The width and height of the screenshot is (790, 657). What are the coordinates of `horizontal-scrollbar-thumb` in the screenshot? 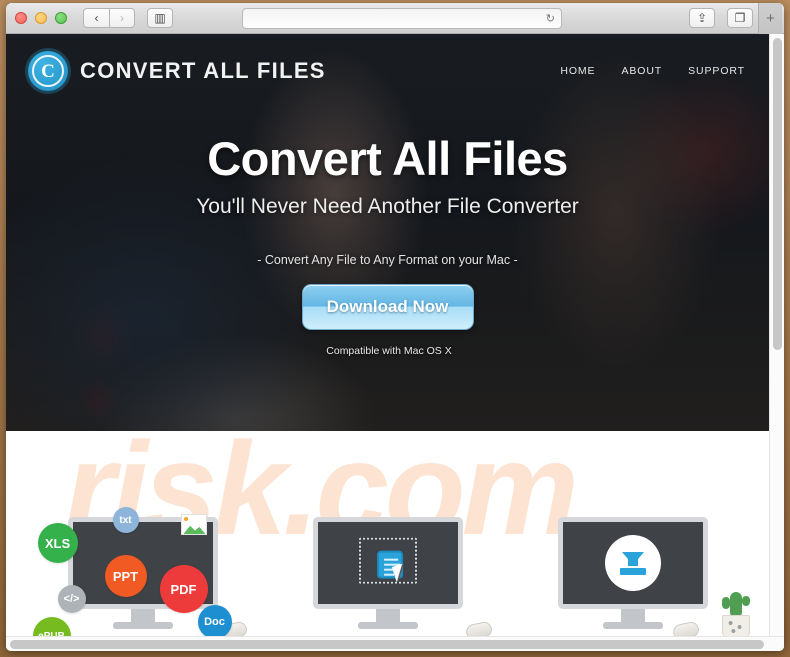 It's located at (387, 644).